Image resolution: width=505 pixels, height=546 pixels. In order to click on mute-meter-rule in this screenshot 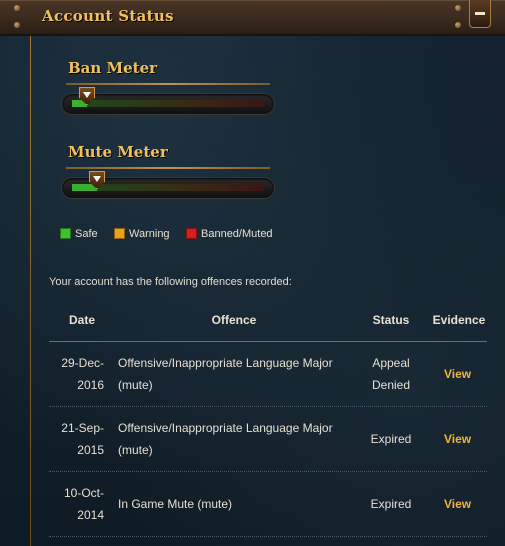, I will do `click(168, 168)`.